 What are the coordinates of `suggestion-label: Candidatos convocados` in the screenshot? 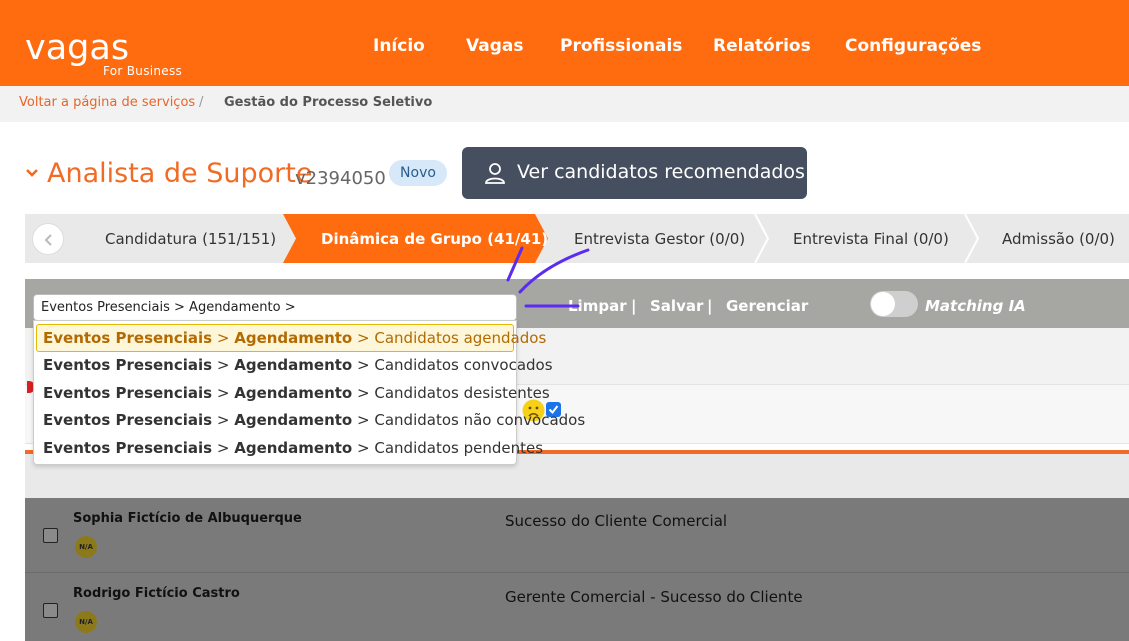 It's located at (463, 365).